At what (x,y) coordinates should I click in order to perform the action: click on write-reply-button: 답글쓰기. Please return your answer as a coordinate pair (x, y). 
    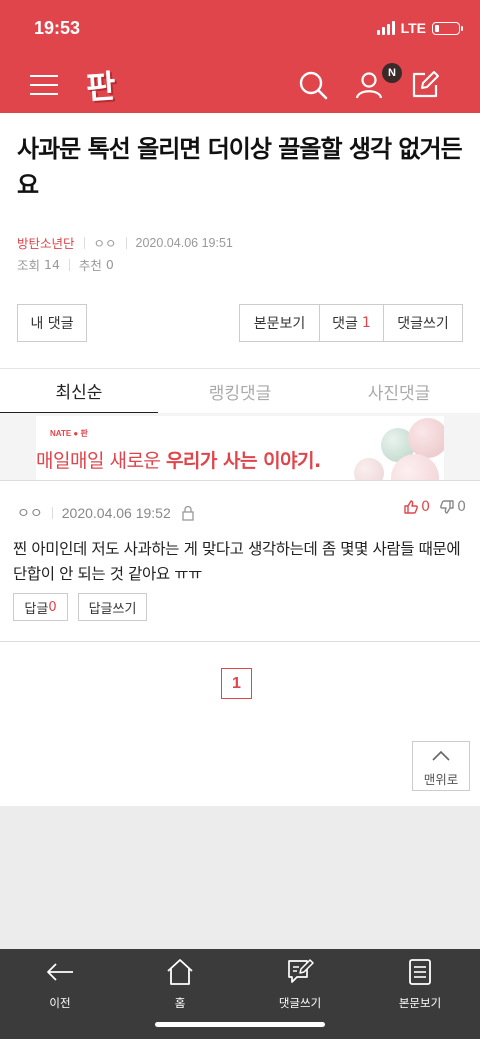
    Looking at the image, I should click on (112, 607).